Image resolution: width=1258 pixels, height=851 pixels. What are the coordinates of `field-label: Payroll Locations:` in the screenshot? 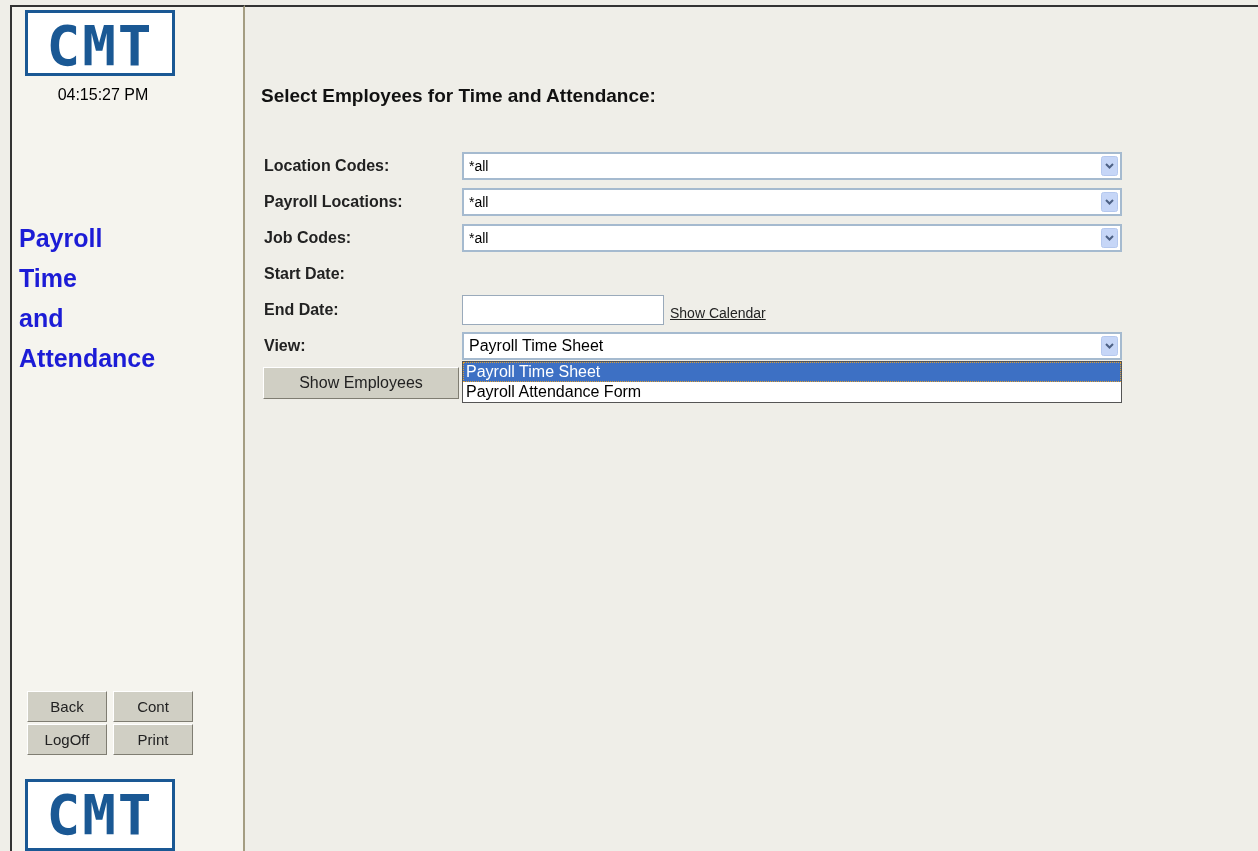 It's located at (333, 202).